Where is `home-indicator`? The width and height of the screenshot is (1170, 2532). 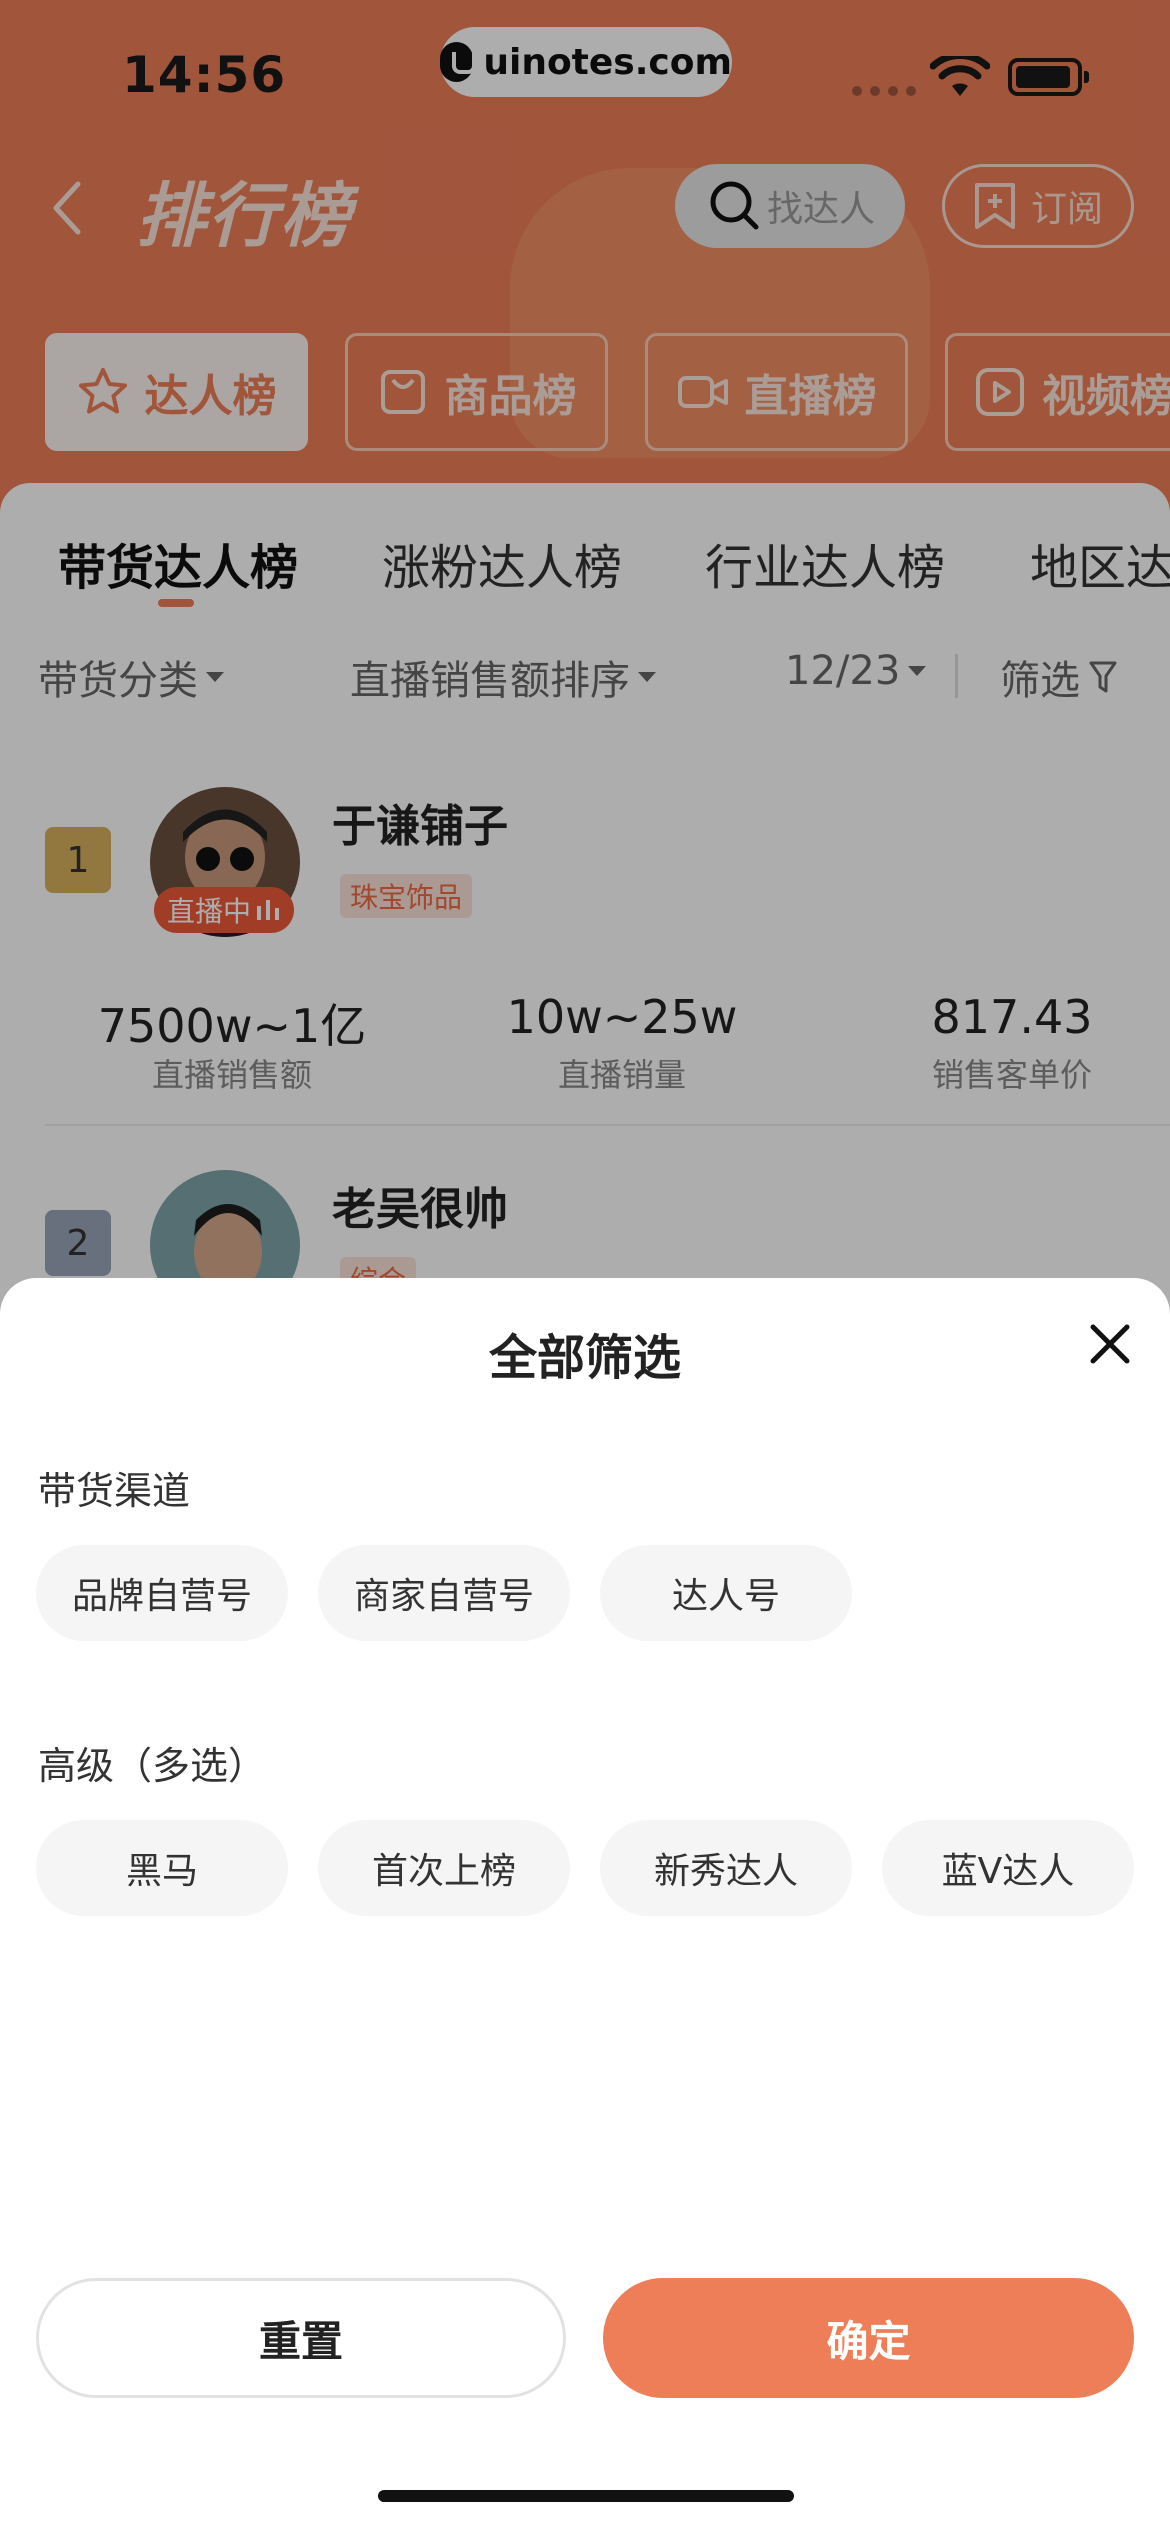
home-indicator is located at coordinates (586, 2496).